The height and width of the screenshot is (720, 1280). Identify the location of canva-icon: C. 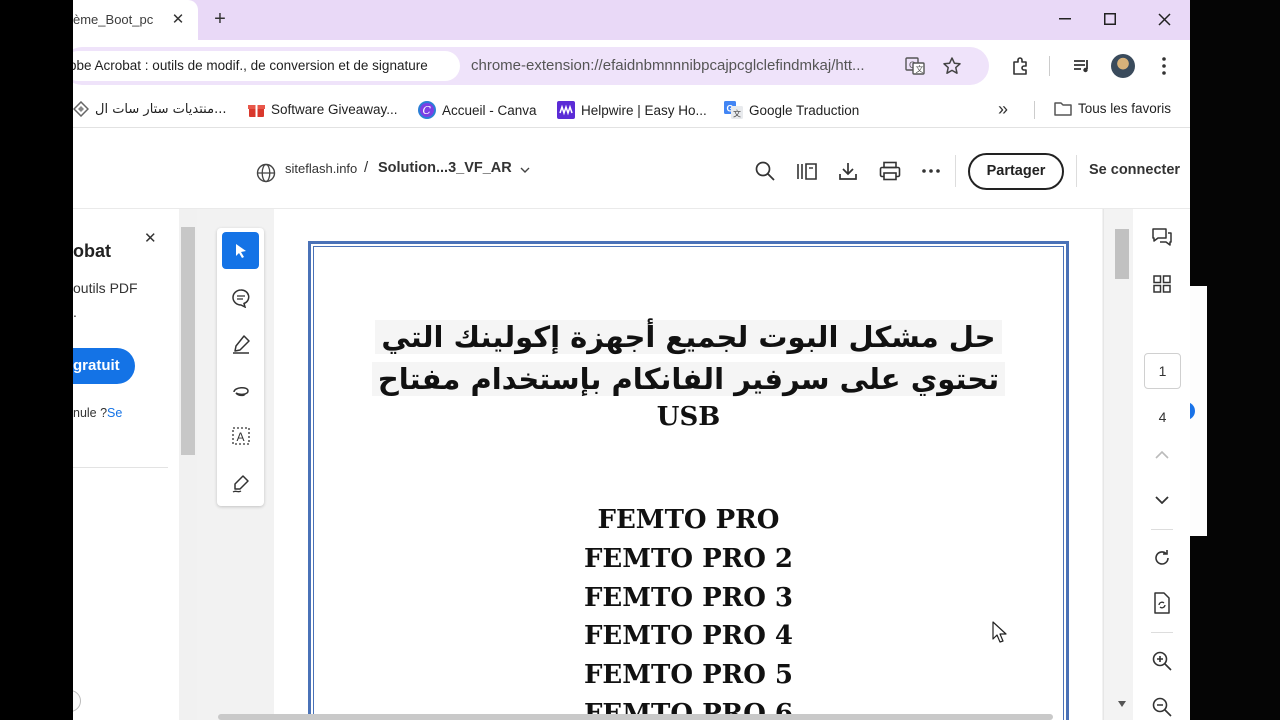
(427, 110).